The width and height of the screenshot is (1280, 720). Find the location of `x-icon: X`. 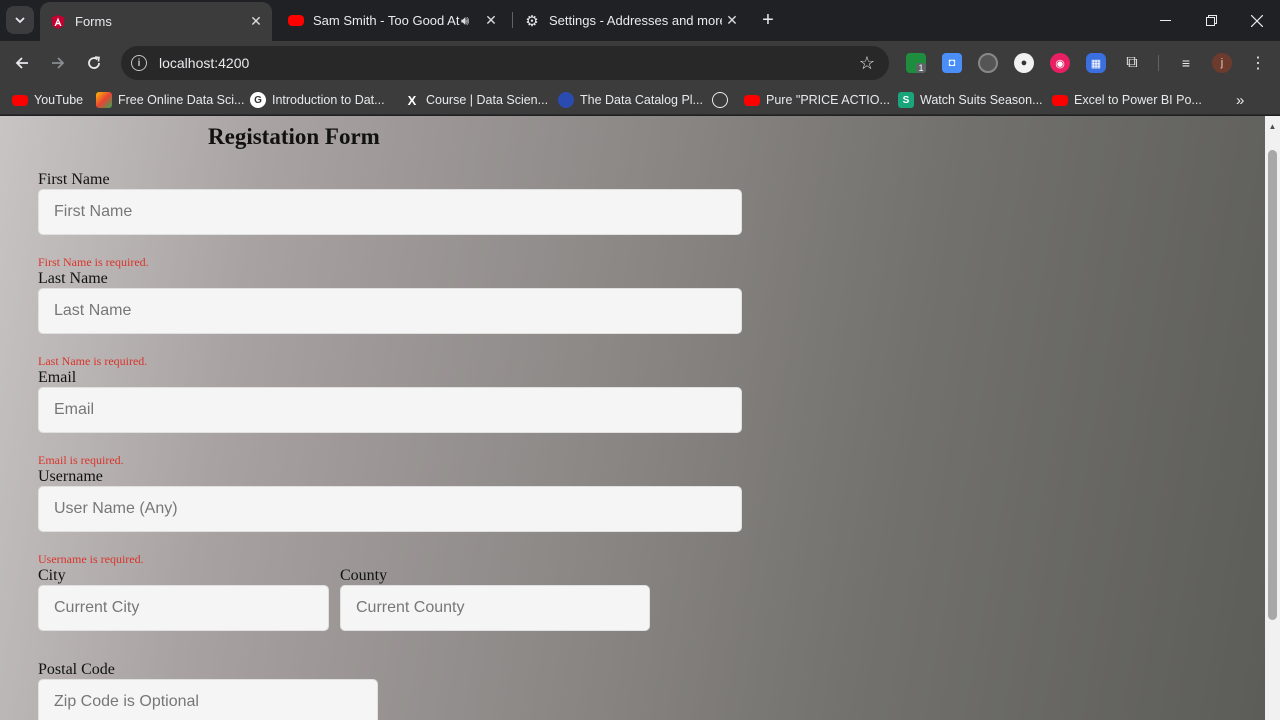

x-icon: X is located at coordinates (412, 100).